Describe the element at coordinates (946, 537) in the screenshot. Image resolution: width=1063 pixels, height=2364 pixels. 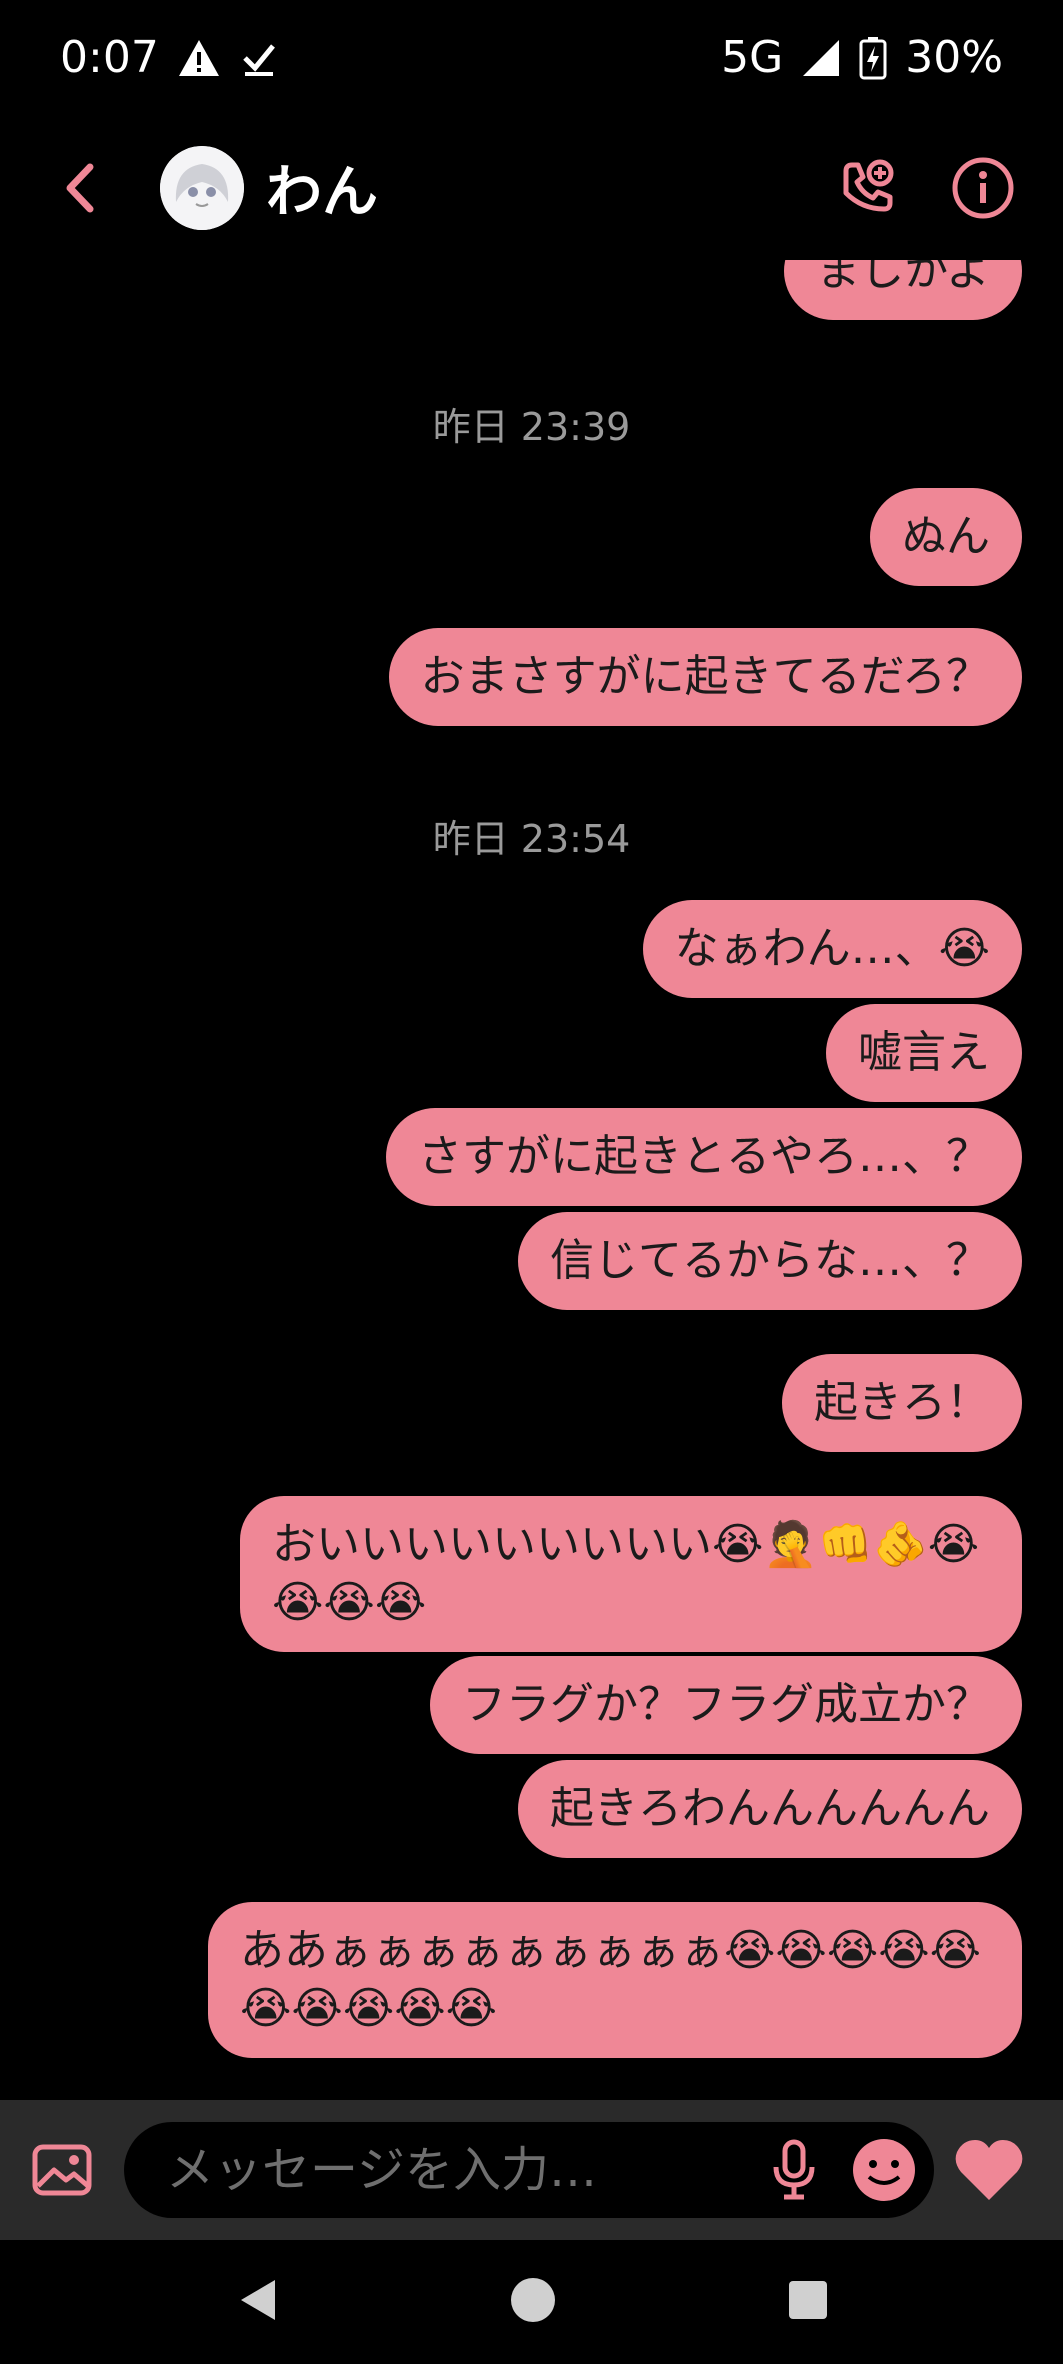
I see `message-bubble: ぬん` at that location.